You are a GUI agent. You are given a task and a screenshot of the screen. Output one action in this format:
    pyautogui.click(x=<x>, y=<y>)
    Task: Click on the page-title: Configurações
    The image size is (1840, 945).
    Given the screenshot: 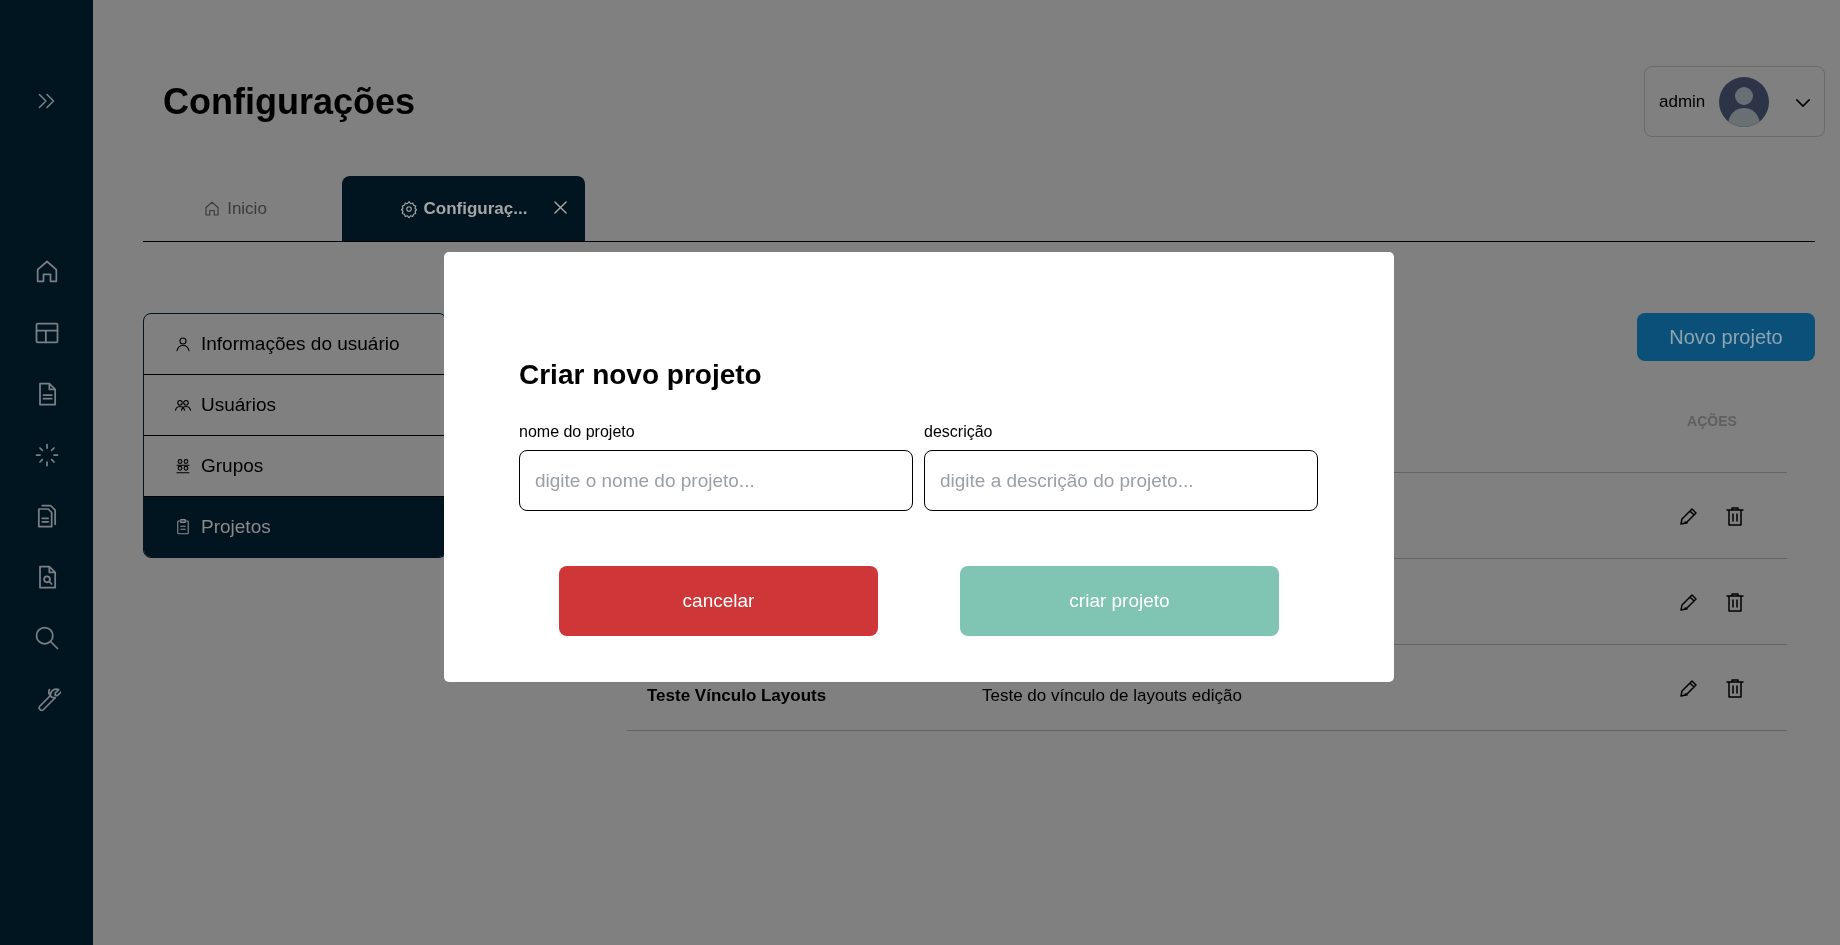 What is the action you would take?
    pyautogui.click(x=289, y=101)
    